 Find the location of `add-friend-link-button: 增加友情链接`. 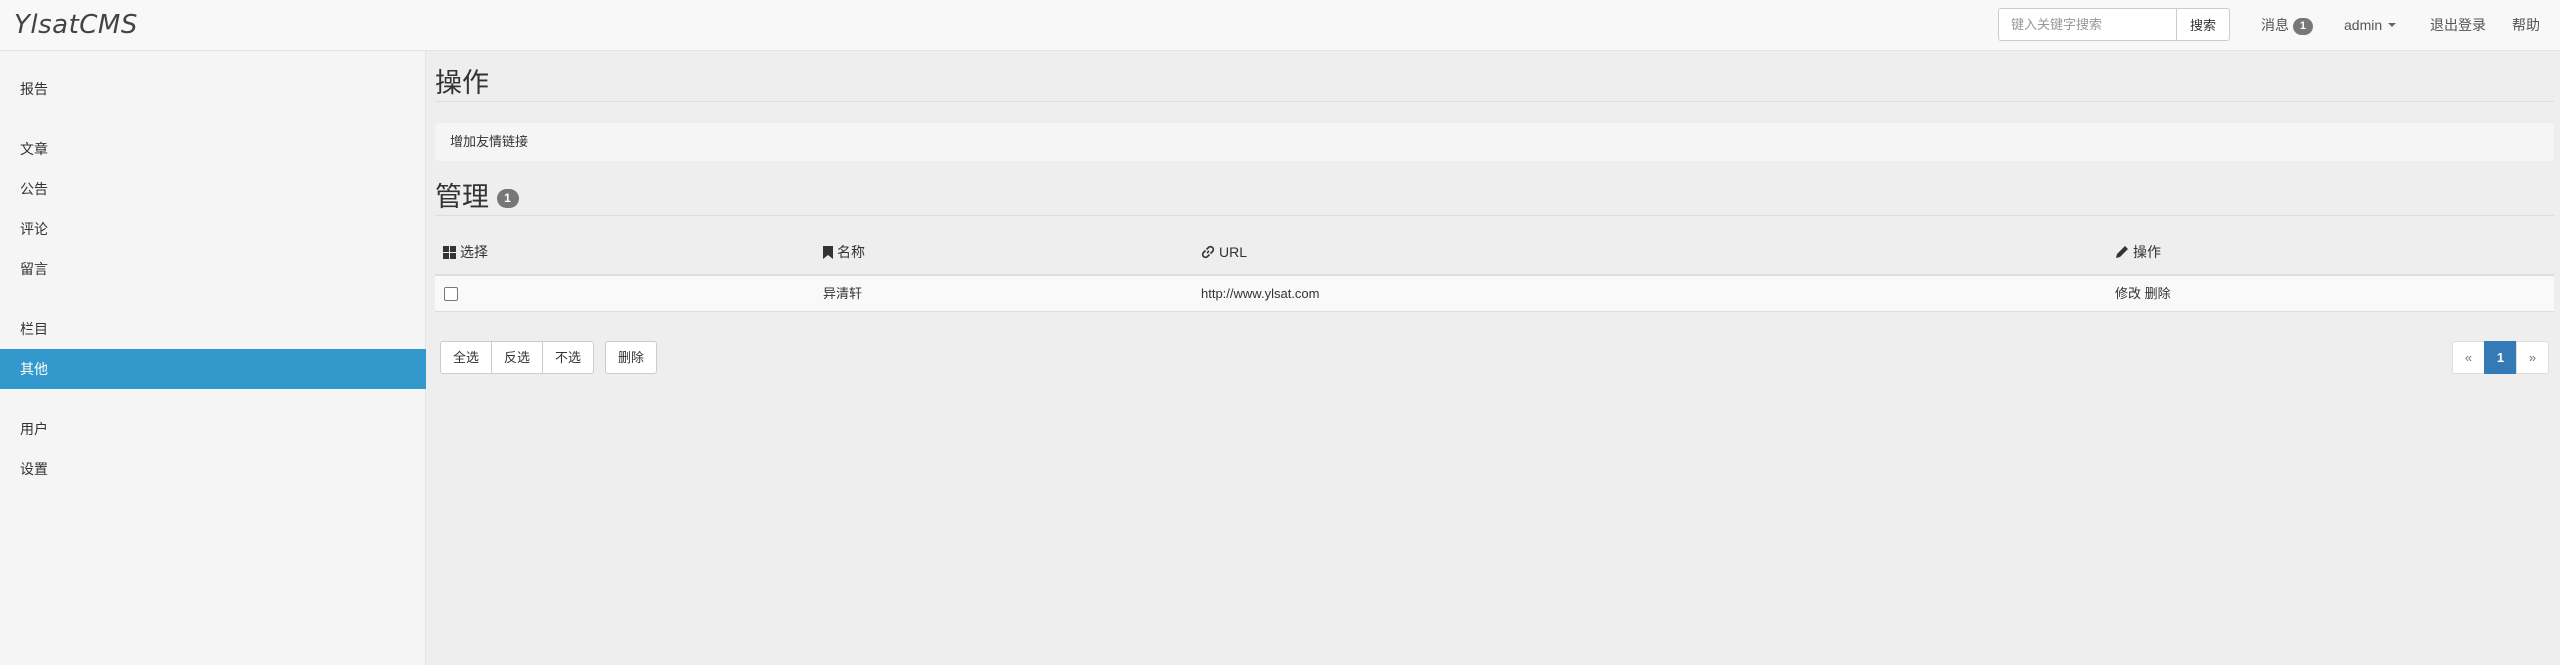

add-friend-link-button: 增加友情链接 is located at coordinates (489, 142).